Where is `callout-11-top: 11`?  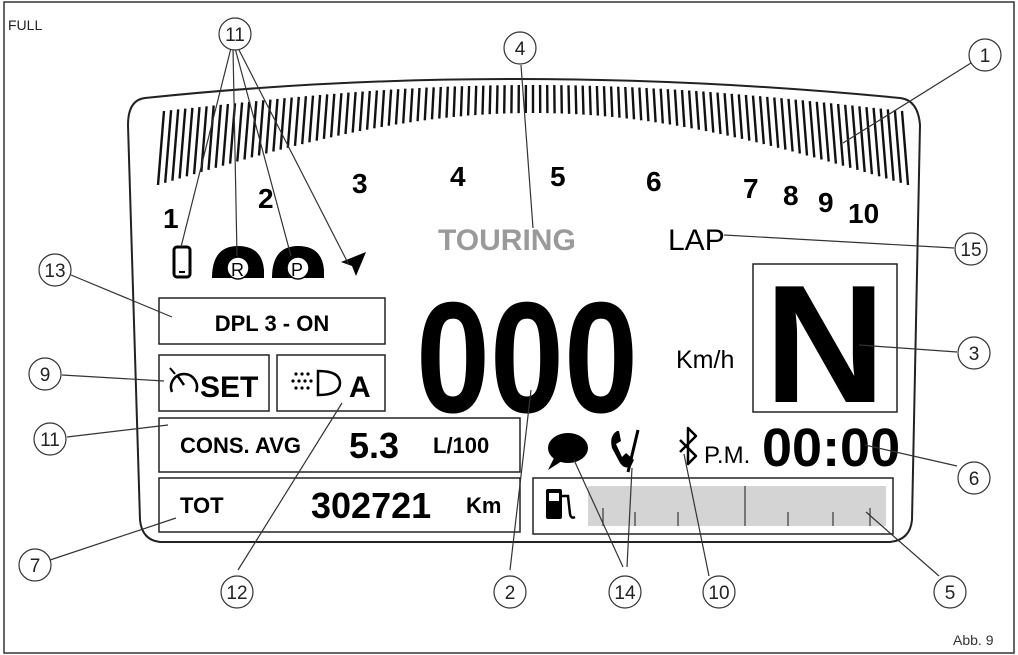
callout-11-top: 11 is located at coordinates (235, 34).